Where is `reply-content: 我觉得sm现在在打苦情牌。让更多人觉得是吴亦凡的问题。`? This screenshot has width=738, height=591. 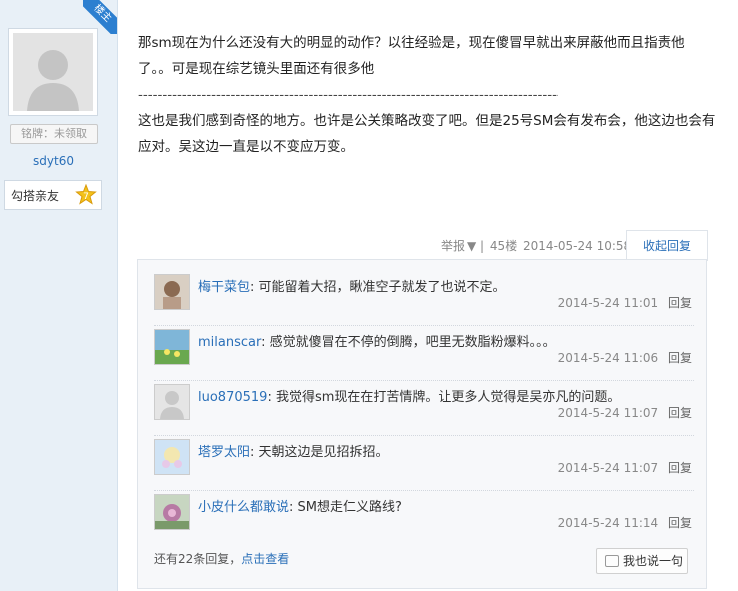 reply-content: 我觉得sm现在在打苦情牌。让更多人觉得是吴亦凡的问题。 is located at coordinates (448, 397).